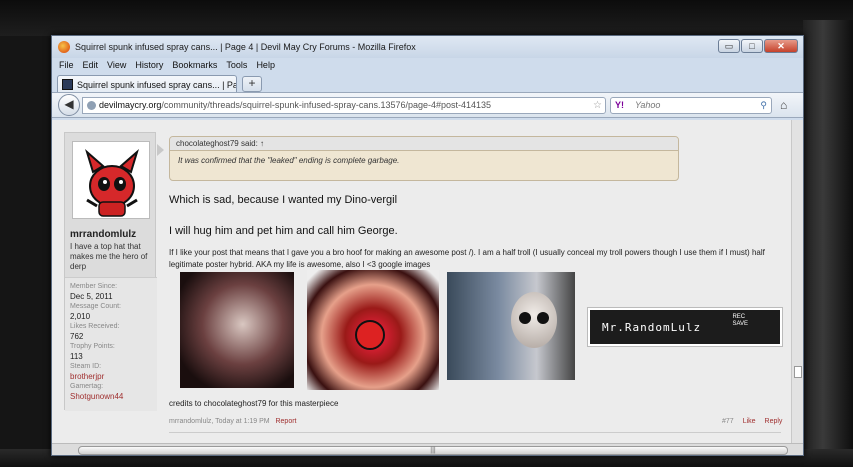 The width and height of the screenshot is (853, 467). I want to click on deadpool-avatar-image, so click(112, 182).